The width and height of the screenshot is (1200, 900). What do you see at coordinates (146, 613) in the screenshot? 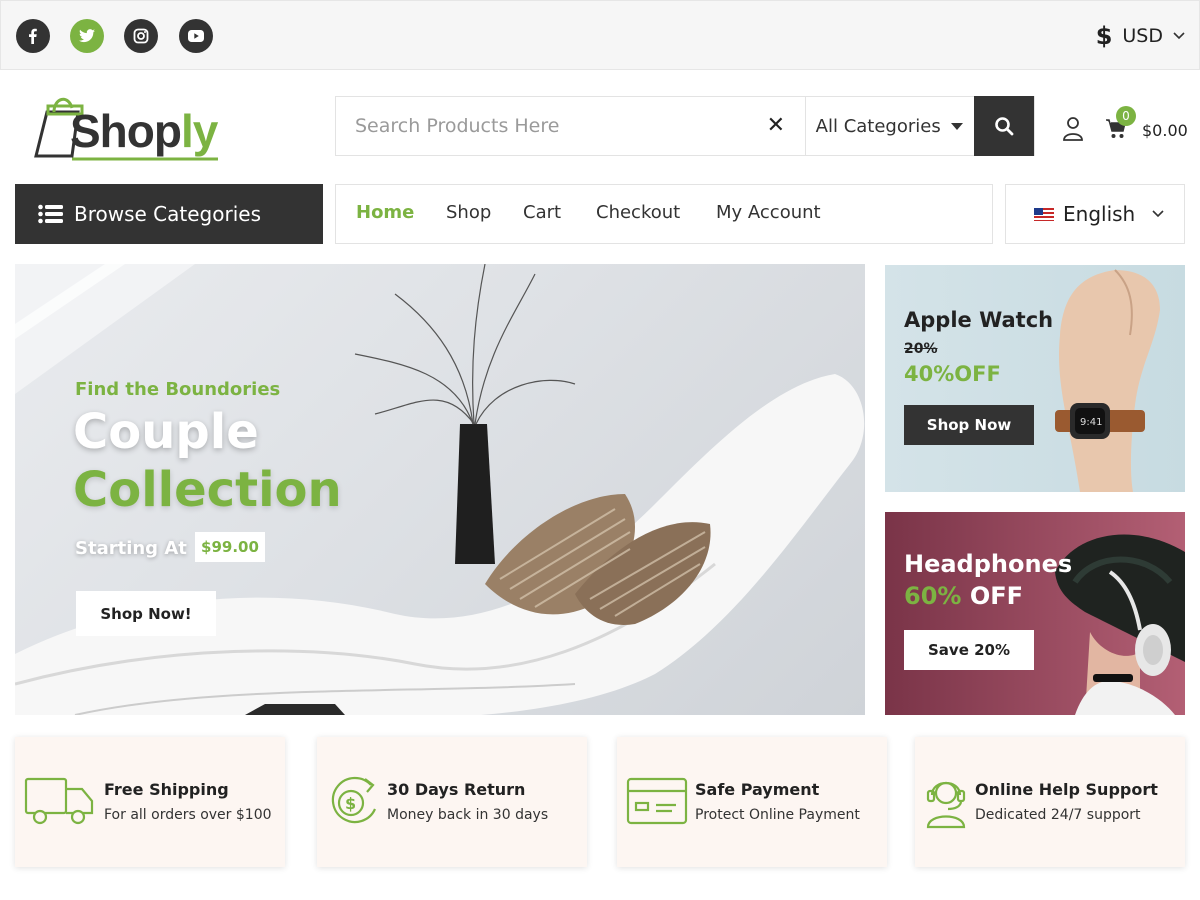
I see `hero-shop-now-button: Shop Now!` at bounding box center [146, 613].